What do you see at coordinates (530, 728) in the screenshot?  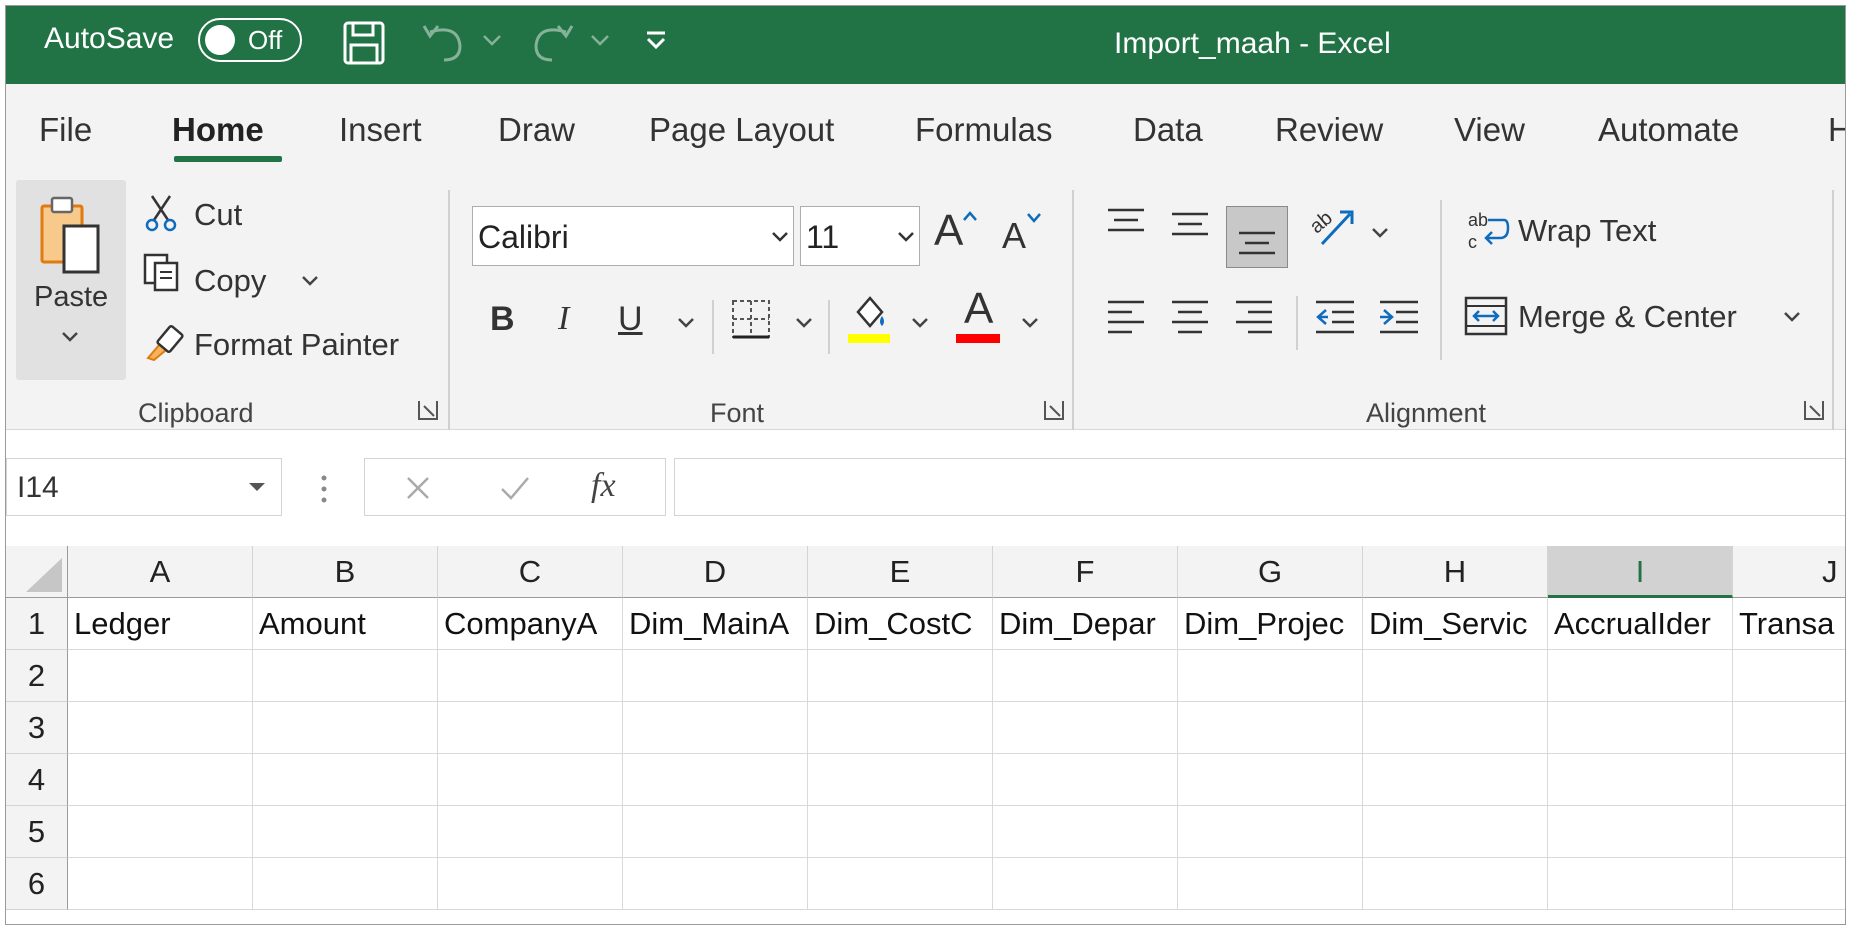 I see `cell-c3` at bounding box center [530, 728].